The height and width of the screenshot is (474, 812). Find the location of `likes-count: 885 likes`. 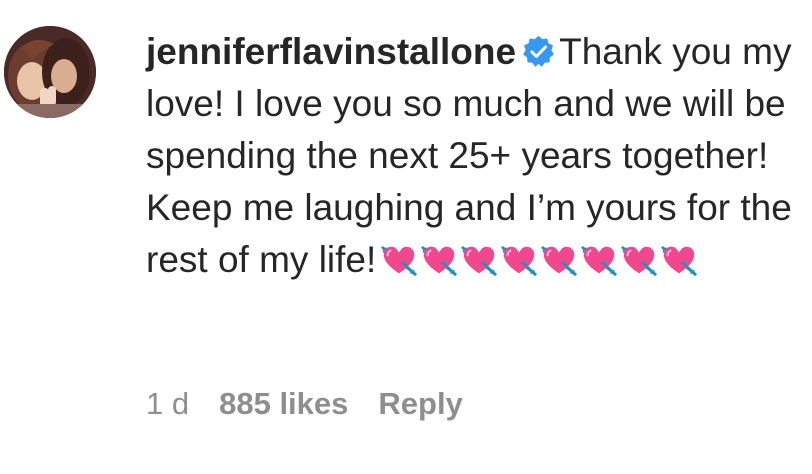

likes-count: 885 likes is located at coordinates (283, 404).